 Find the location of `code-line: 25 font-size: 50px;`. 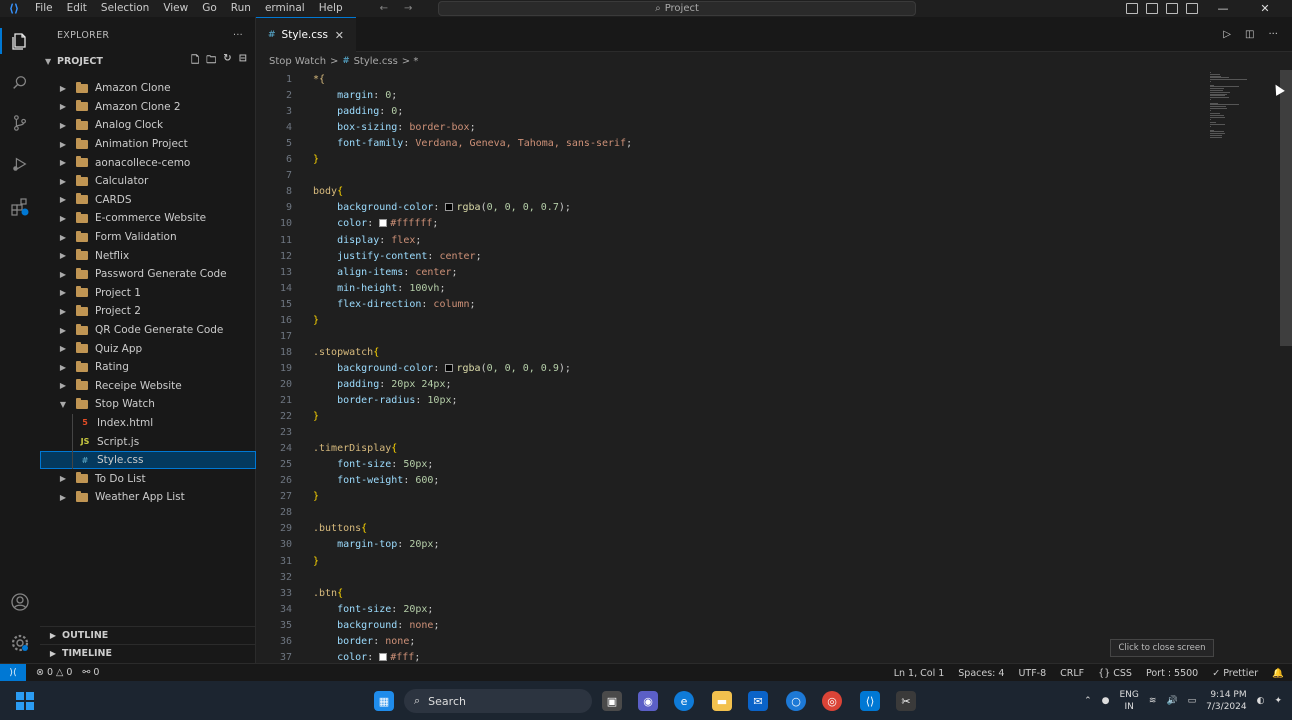

code-line: 25 font-size: 50px; is located at coordinates (731, 465).